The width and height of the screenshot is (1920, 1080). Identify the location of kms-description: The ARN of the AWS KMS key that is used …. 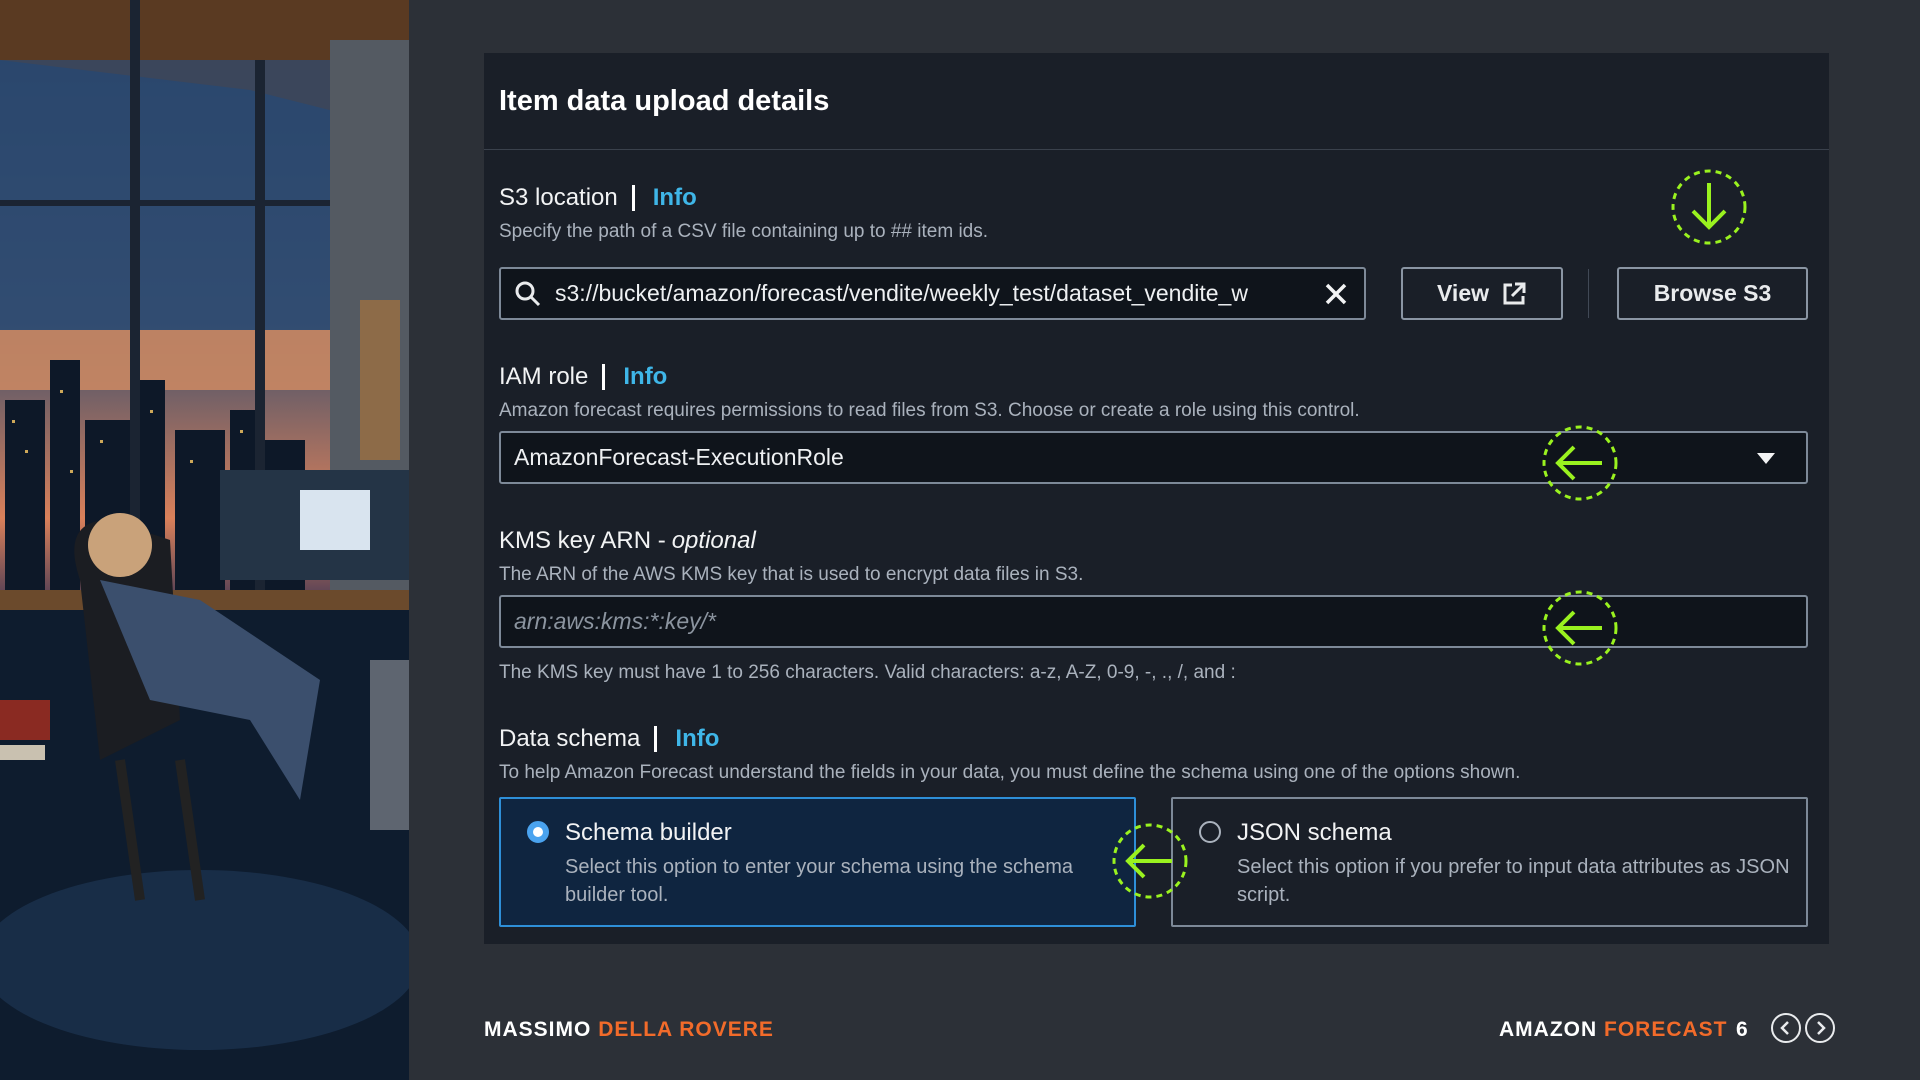
(791, 574).